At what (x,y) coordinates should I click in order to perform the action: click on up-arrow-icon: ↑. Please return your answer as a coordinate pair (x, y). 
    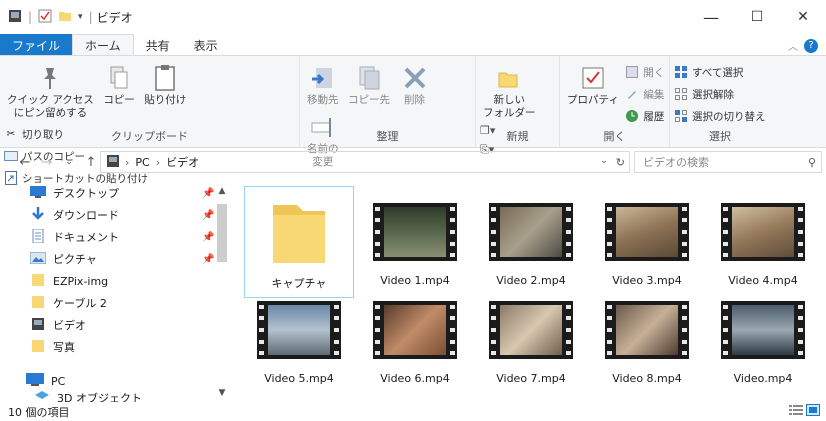
    Looking at the image, I should click on (91, 162).